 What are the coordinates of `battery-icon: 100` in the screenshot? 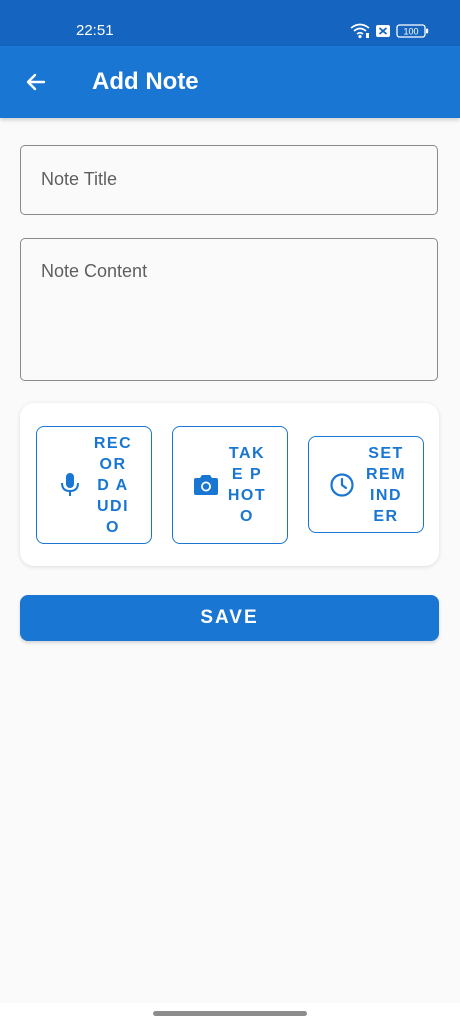 It's located at (412, 31).